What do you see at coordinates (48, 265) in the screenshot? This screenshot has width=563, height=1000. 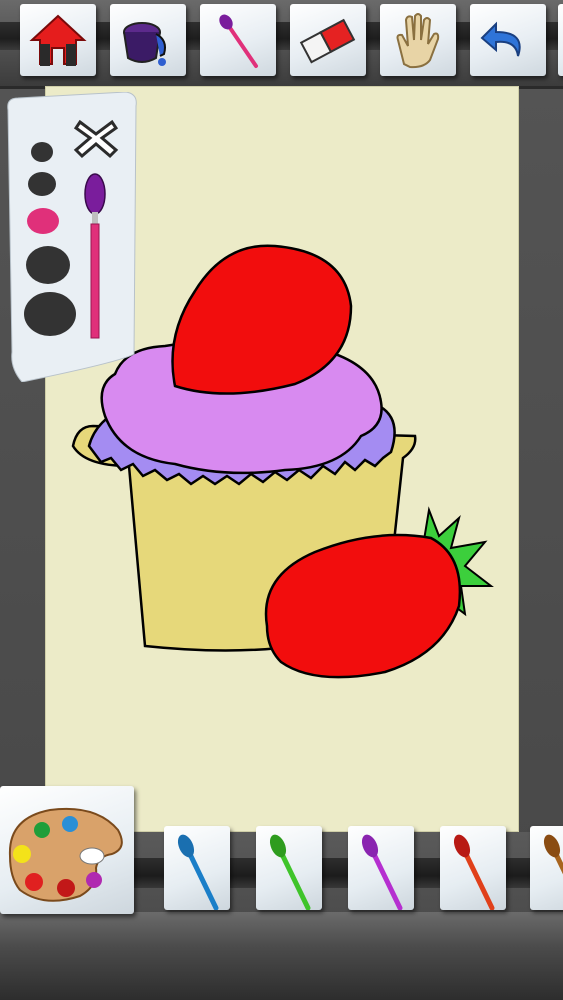 I see `brush-size-l` at bounding box center [48, 265].